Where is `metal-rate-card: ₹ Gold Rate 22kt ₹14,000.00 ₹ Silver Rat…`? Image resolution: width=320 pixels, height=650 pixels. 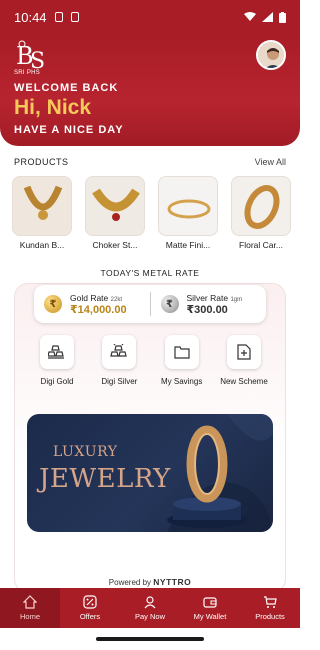 metal-rate-card: ₹ Gold Rate 22kt ₹14,000.00 ₹ Silver Rat… is located at coordinates (150, 304).